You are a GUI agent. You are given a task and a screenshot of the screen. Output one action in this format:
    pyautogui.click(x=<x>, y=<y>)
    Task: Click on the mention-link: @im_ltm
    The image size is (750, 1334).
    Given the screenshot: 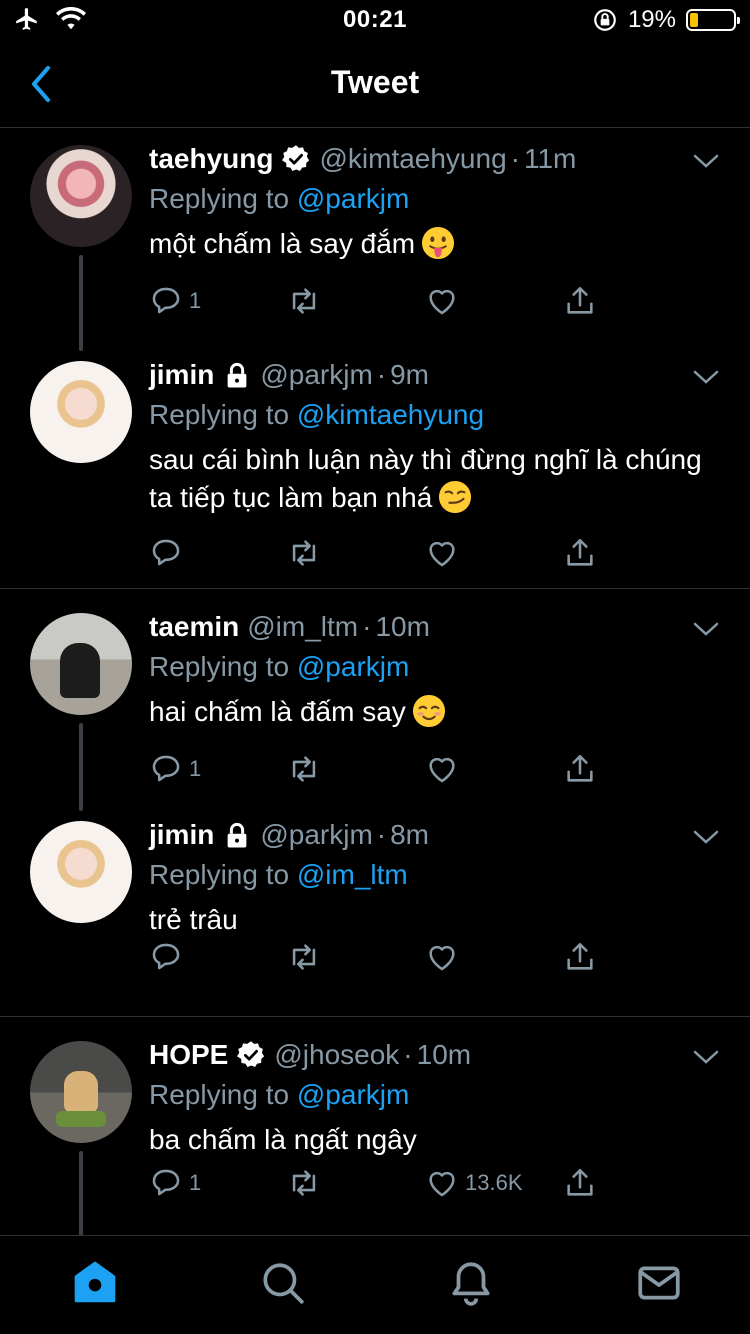 What is the action you would take?
    pyautogui.click(x=352, y=874)
    